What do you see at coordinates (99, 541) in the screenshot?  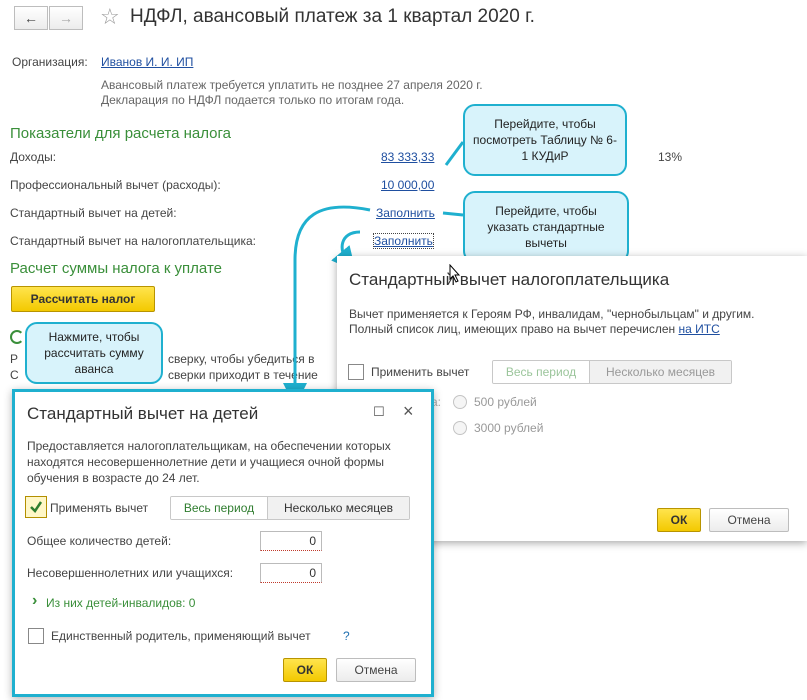 I see `total-children-label: Общее количество детей:` at bounding box center [99, 541].